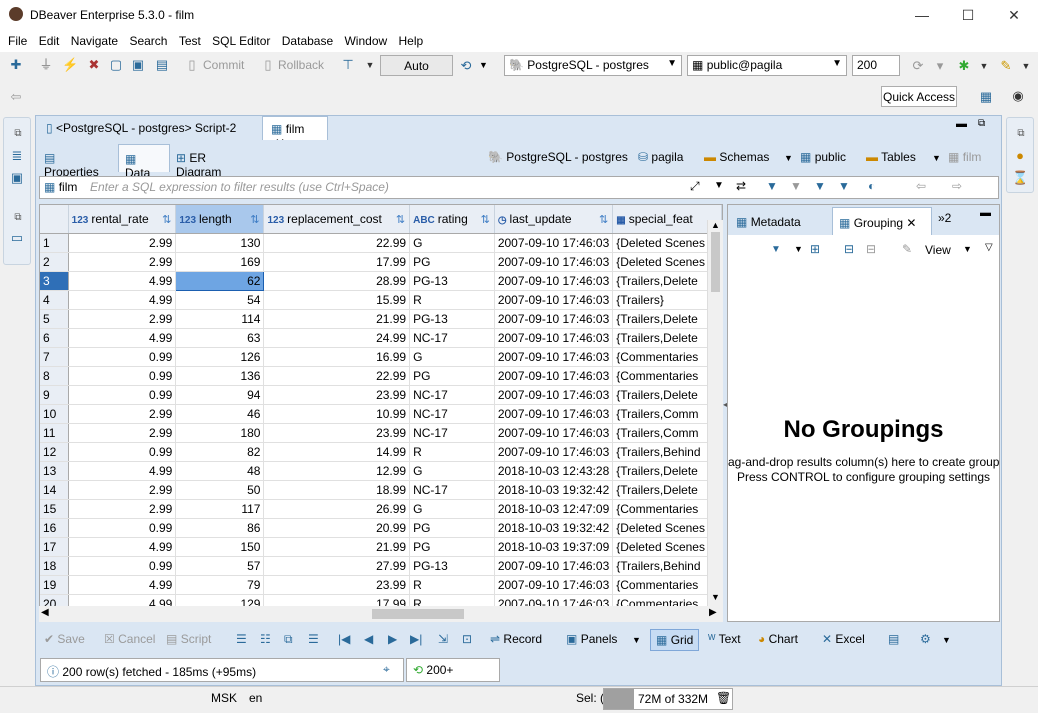 This screenshot has height=713, width=1038. I want to click on table-cell: PG, so click(452, 376).